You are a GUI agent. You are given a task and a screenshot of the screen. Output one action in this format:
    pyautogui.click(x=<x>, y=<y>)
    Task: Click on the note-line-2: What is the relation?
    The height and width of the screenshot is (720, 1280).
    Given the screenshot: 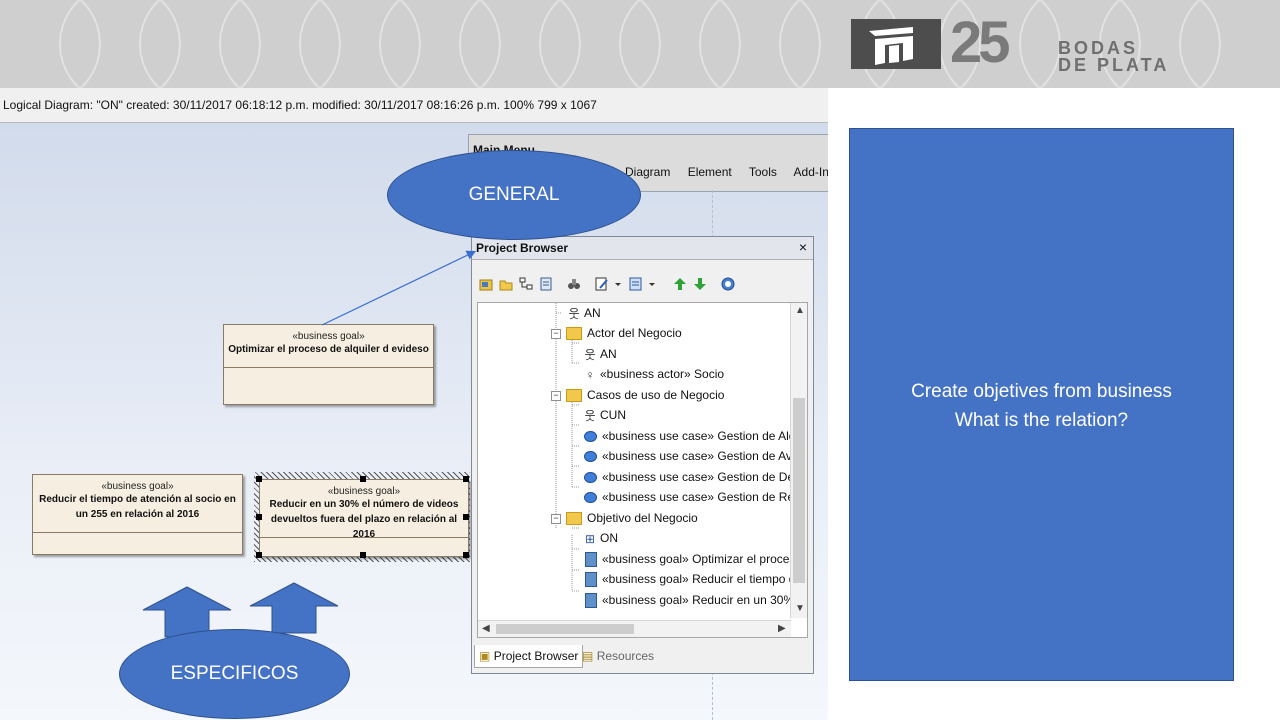 What is the action you would take?
    pyautogui.click(x=1041, y=420)
    